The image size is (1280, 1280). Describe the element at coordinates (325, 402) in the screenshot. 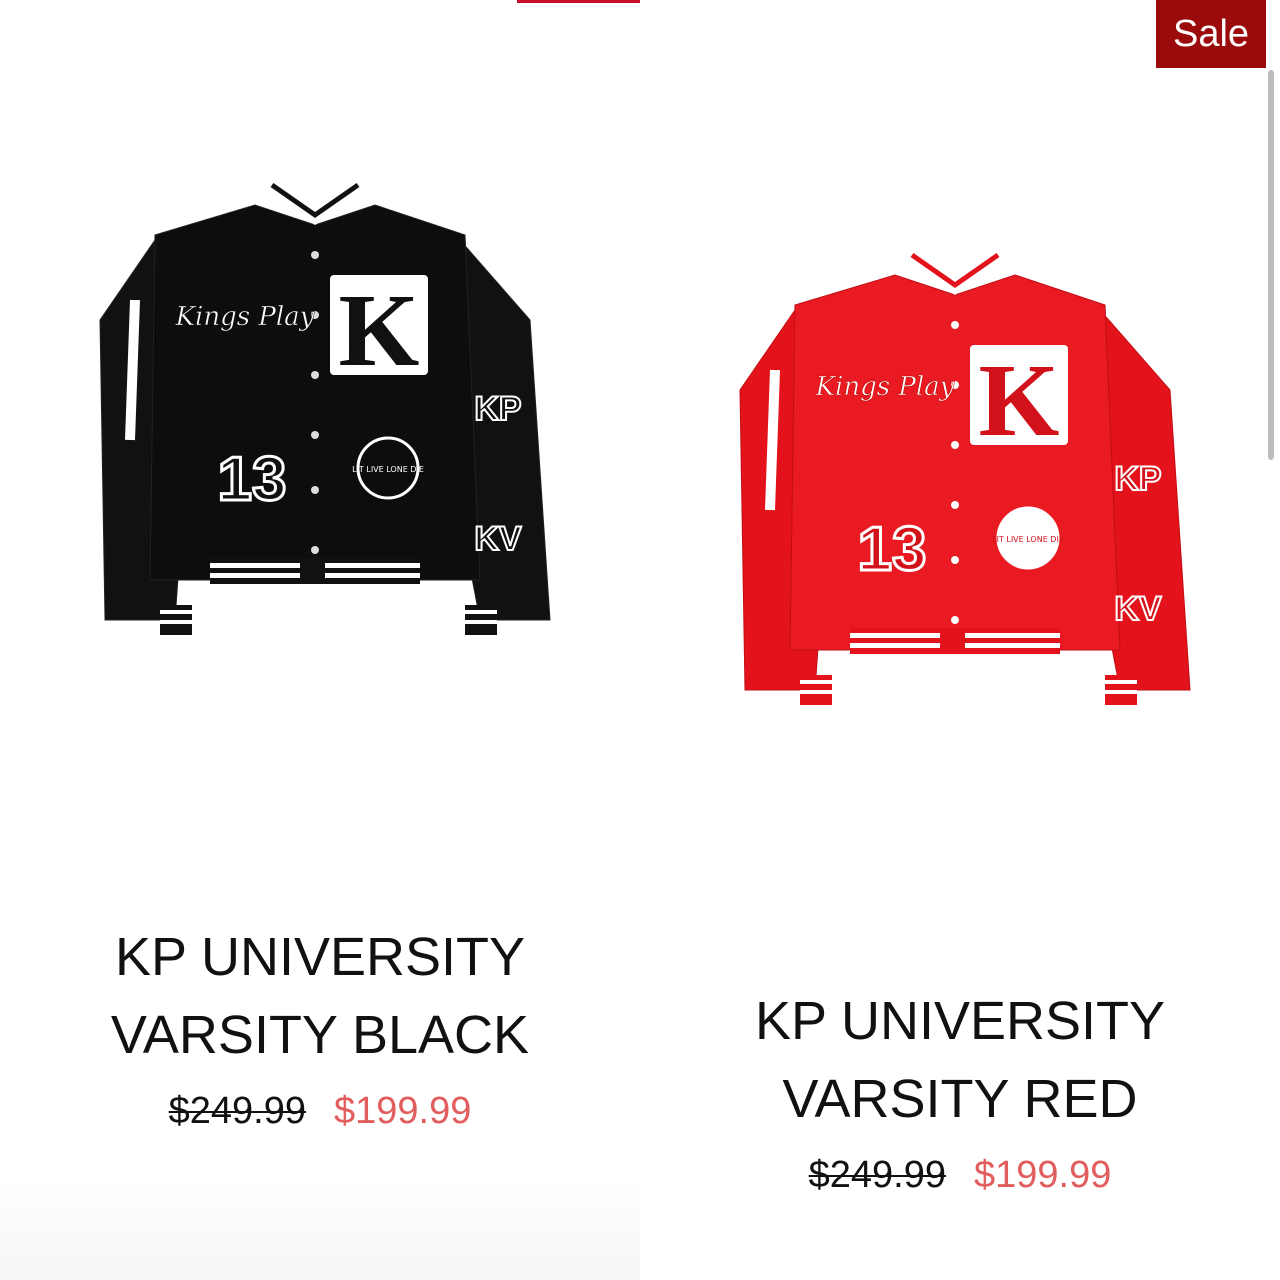

I see `jacket-black-icon: K Kings Play 13 LIT LIVE LONE DIE KP KV` at that location.